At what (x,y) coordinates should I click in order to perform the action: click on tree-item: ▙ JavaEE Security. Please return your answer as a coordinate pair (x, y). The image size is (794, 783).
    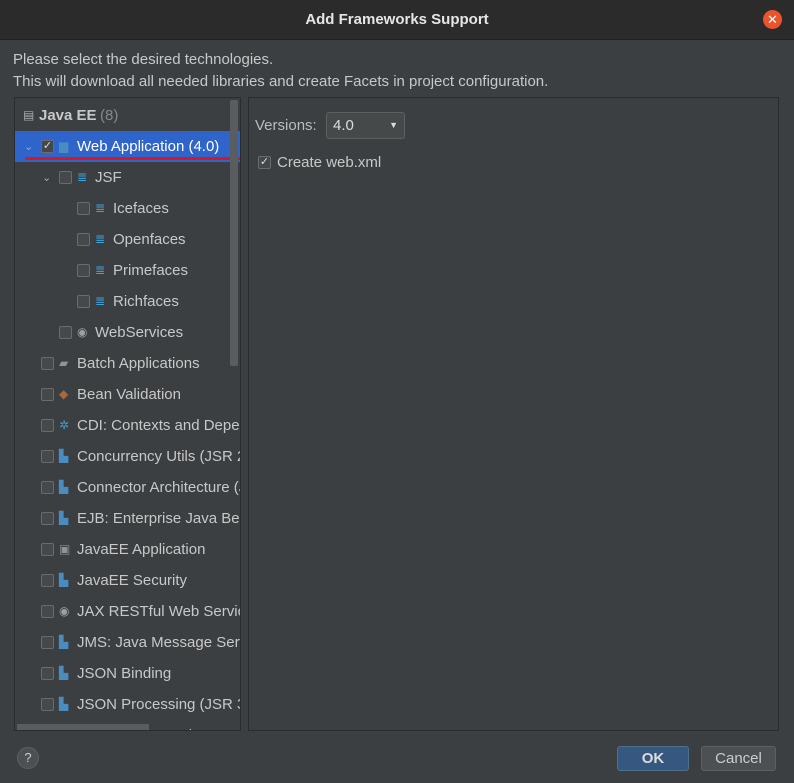
    Looking at the image, I should click on (123, 580).